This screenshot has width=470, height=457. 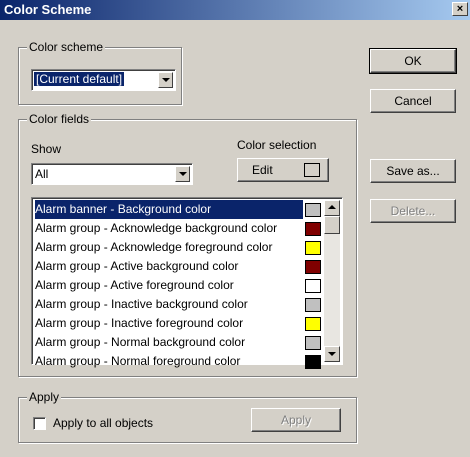 I want to click on color-scheme-dropdown: [Current default], so click(x=103, y=80).